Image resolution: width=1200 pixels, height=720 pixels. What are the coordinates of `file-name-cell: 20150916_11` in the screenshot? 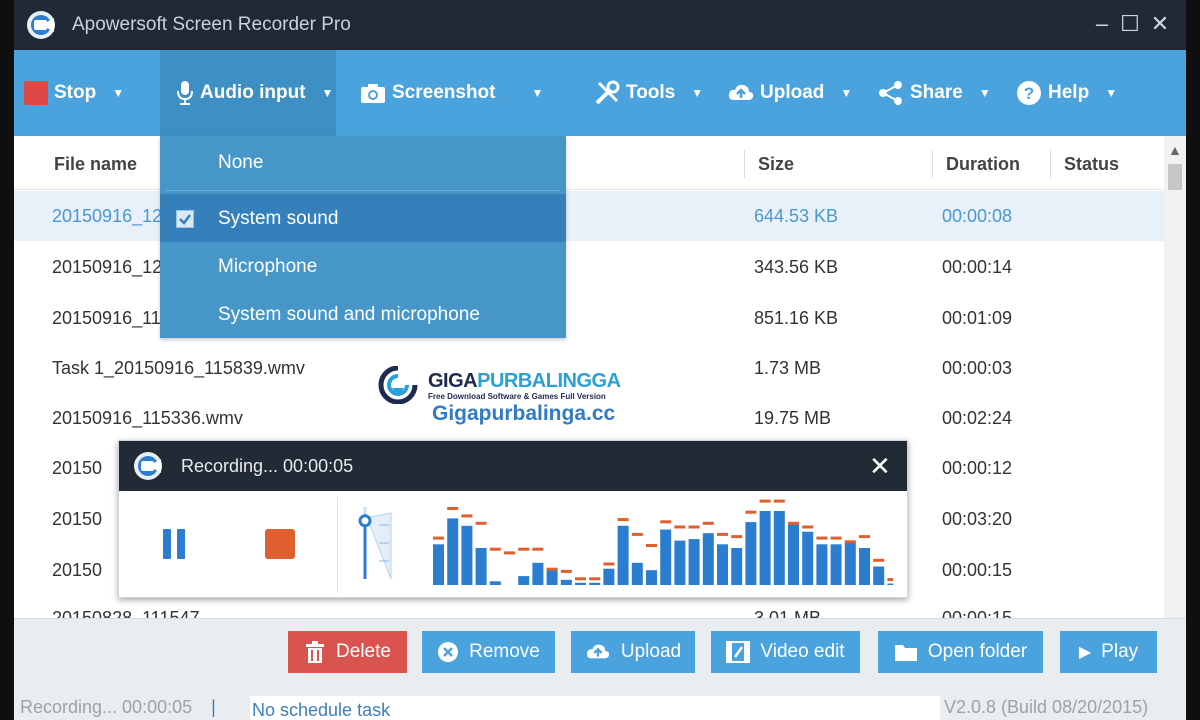 It's located at (106, 318).